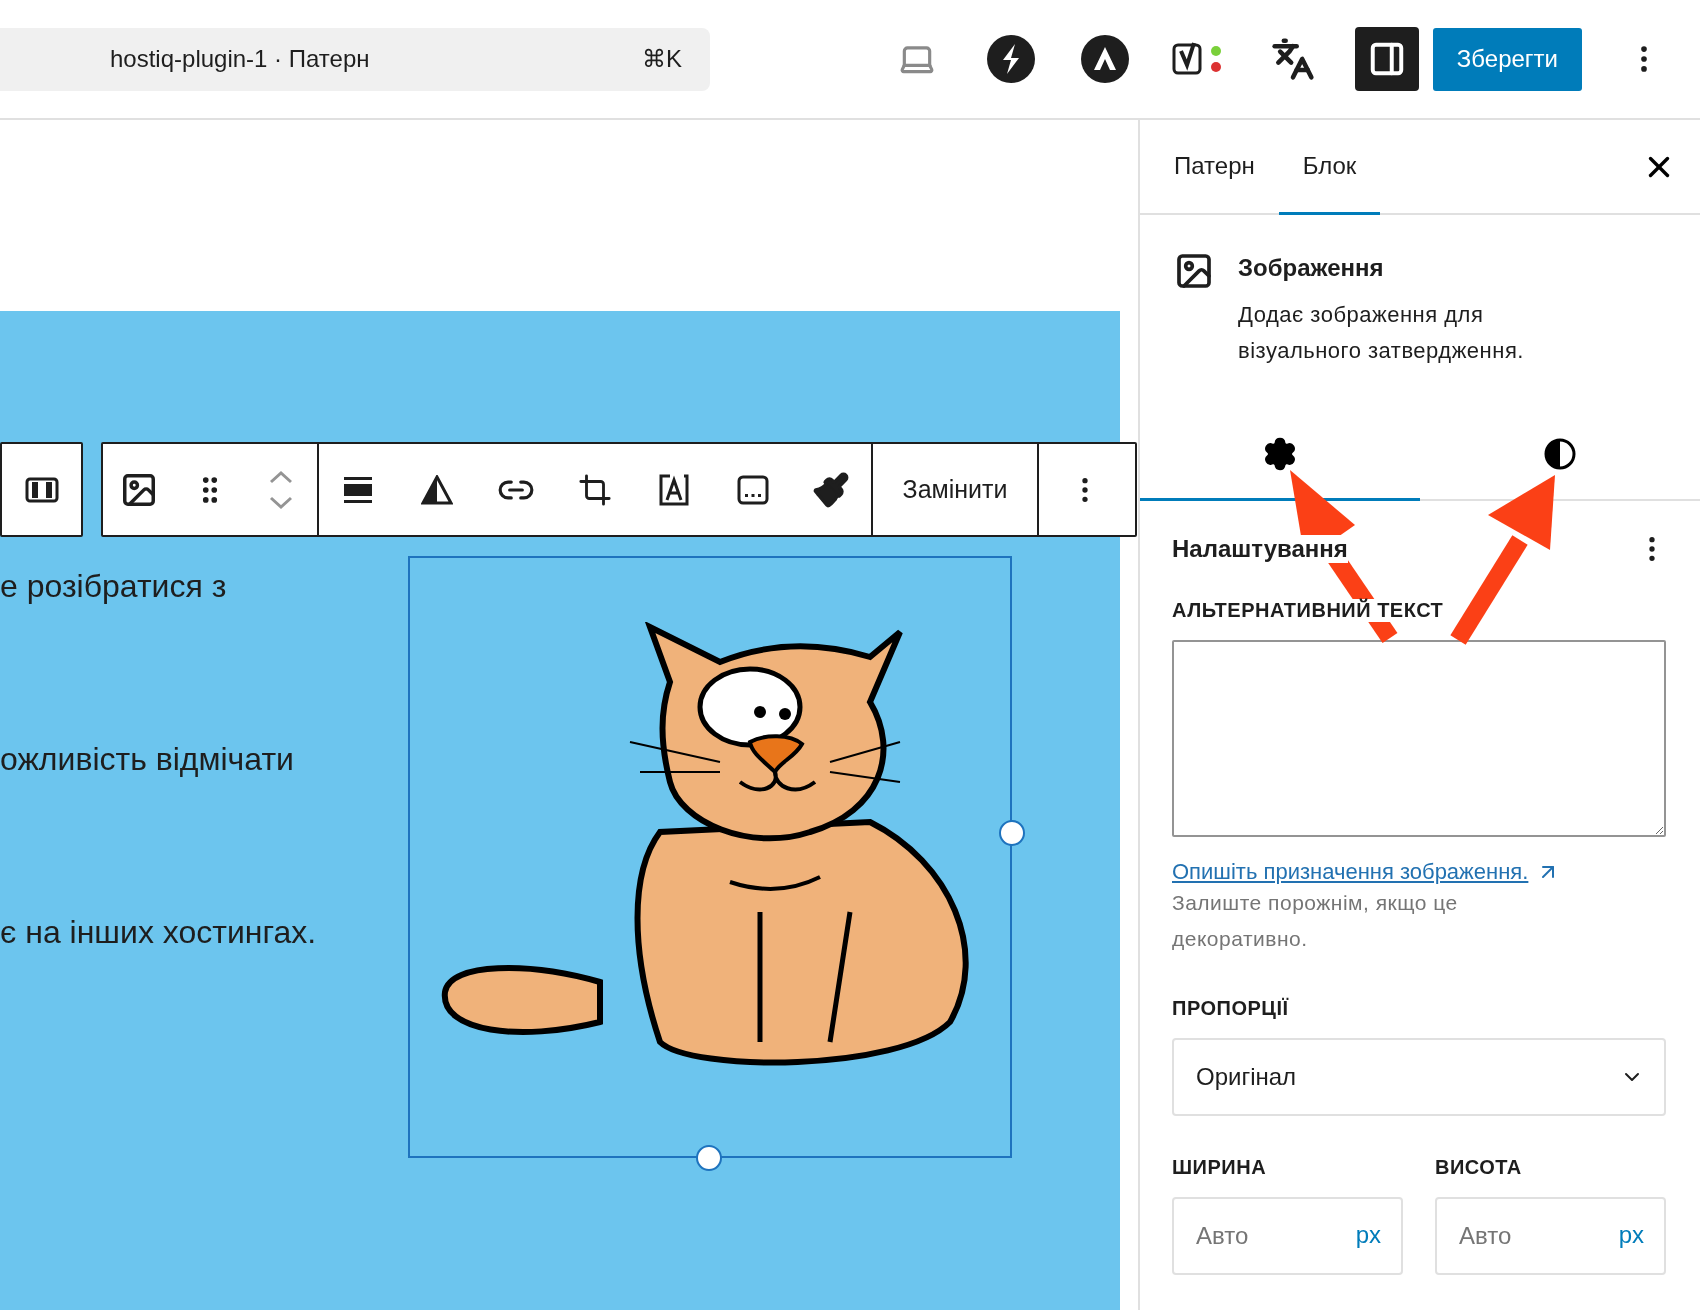 This screenshot has height=1310, width=1700. I want to click on settings-icon, so click(1280, 453).